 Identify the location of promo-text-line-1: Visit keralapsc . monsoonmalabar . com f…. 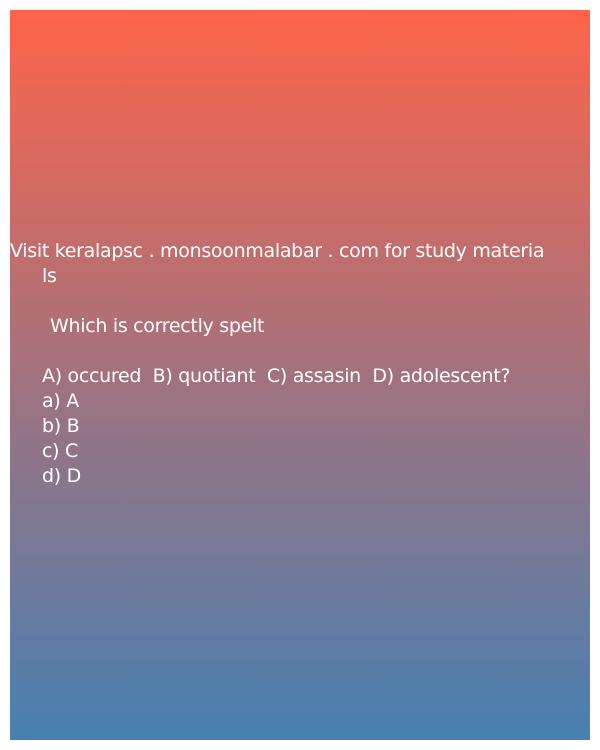
(277, 251).